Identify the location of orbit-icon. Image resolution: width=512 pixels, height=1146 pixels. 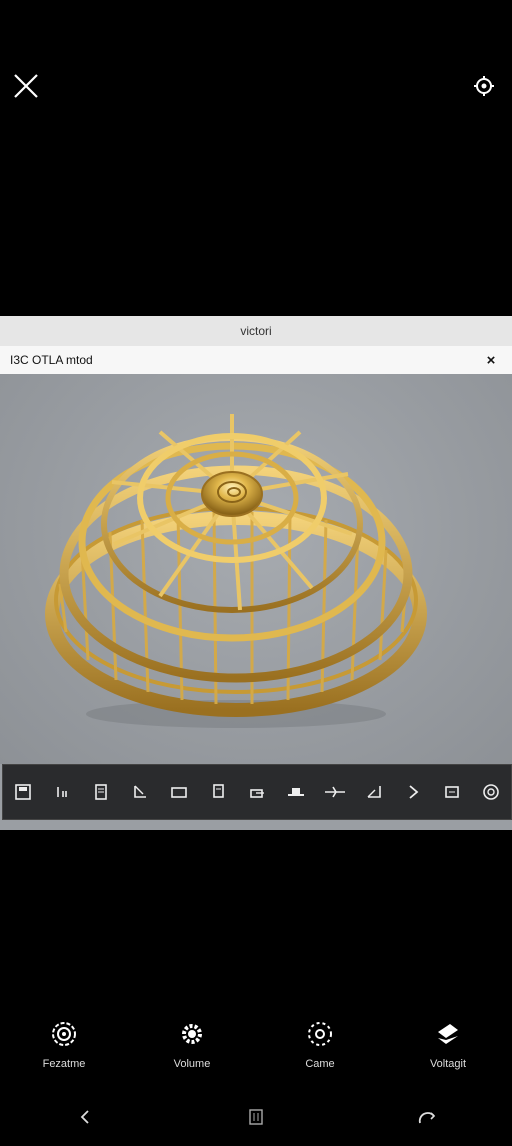
(320, 1034).